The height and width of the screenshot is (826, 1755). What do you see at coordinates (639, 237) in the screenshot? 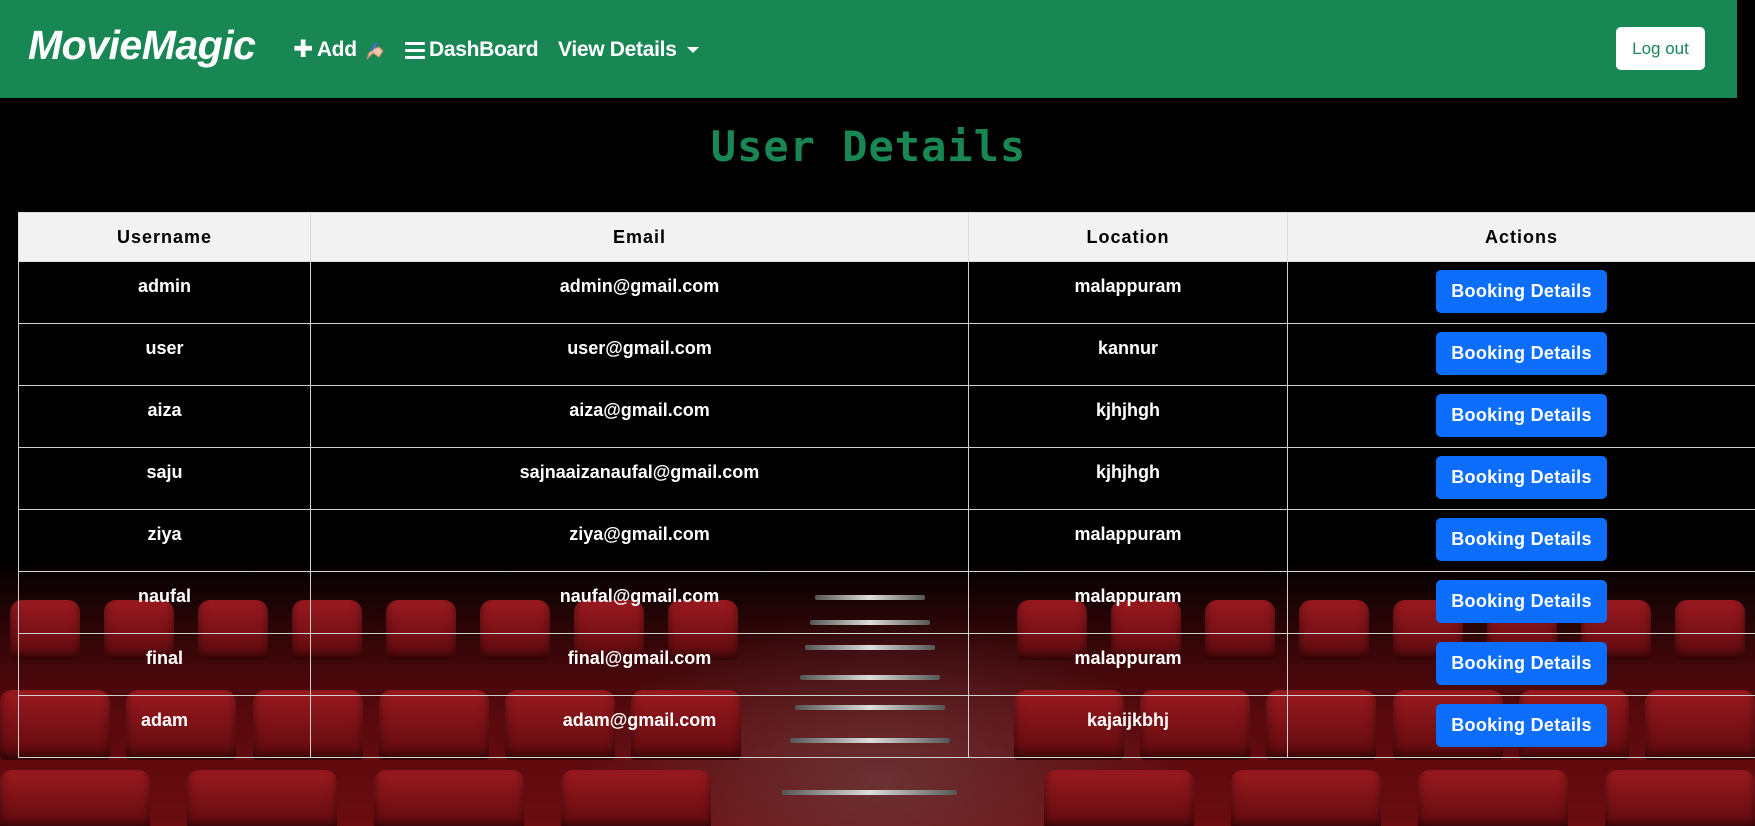
I see `header-email: Email` at bounding box center [639, 237].